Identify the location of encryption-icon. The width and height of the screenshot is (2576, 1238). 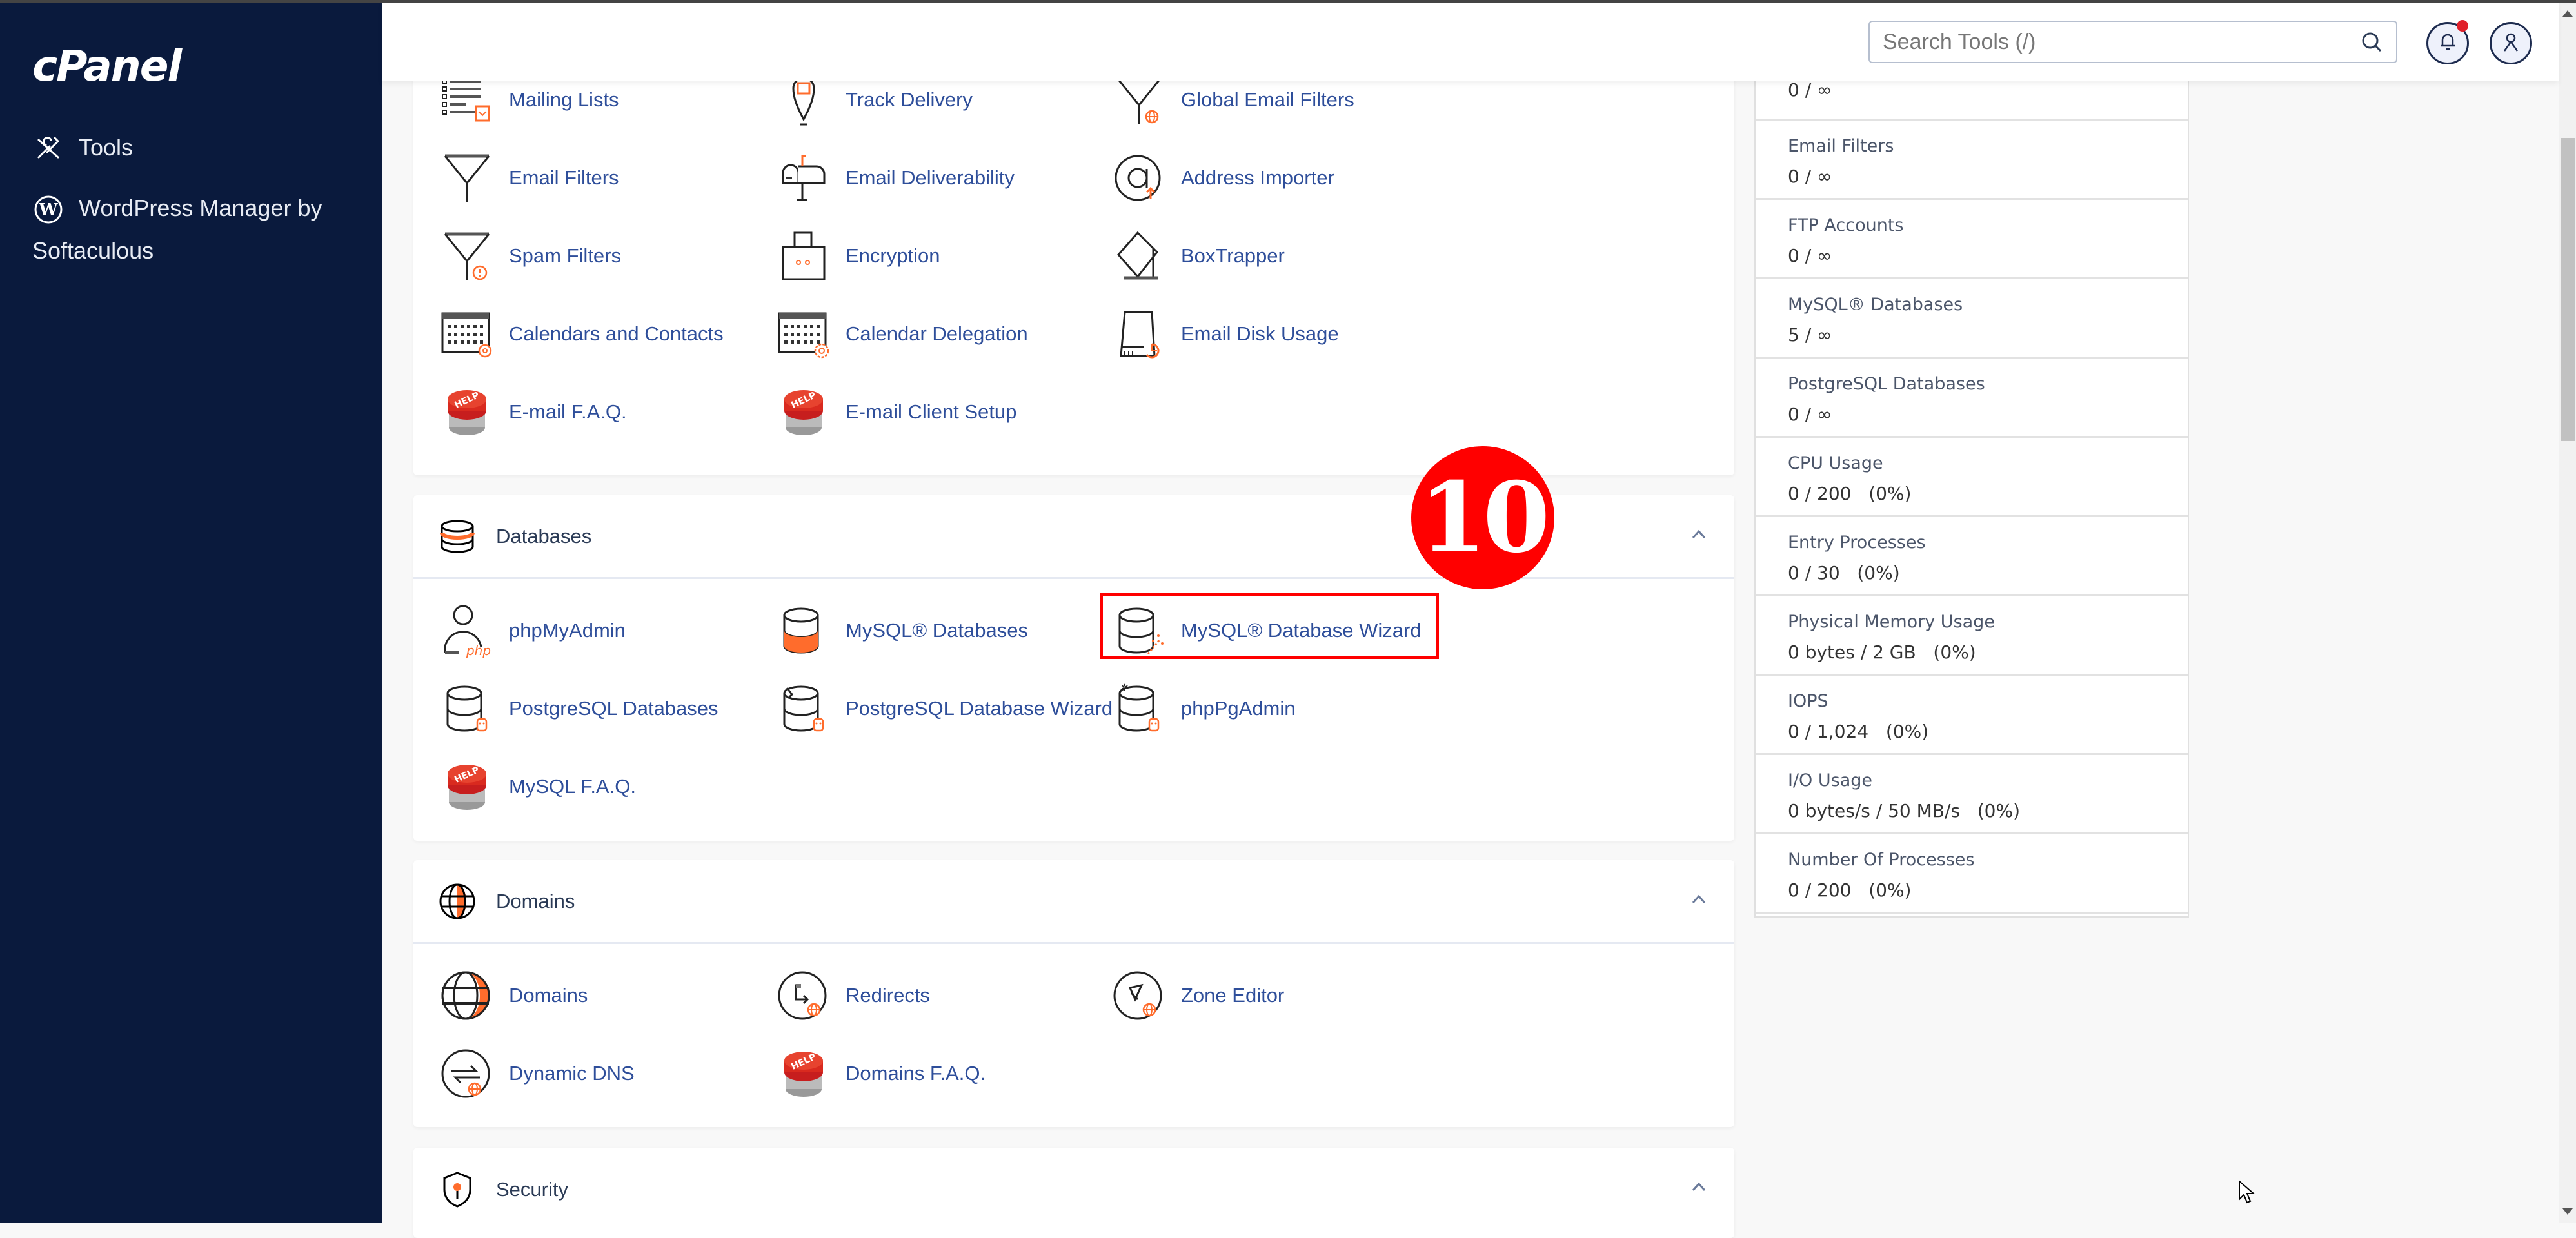
(804, 256).